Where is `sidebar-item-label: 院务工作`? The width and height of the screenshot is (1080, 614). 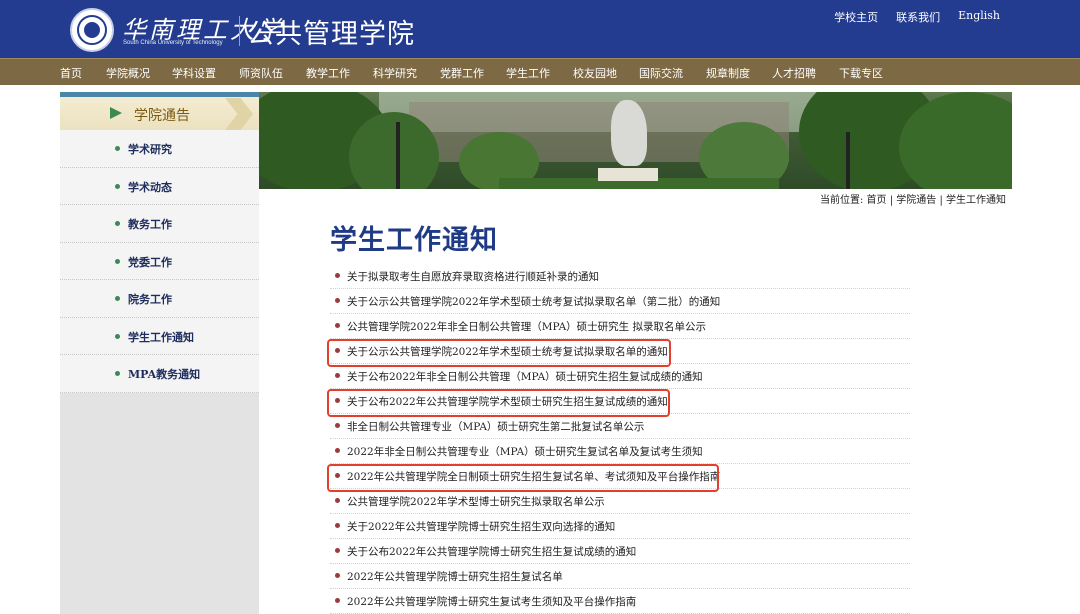
sidebar-item-label: 院务工作 is located at coordinates (150, 299).